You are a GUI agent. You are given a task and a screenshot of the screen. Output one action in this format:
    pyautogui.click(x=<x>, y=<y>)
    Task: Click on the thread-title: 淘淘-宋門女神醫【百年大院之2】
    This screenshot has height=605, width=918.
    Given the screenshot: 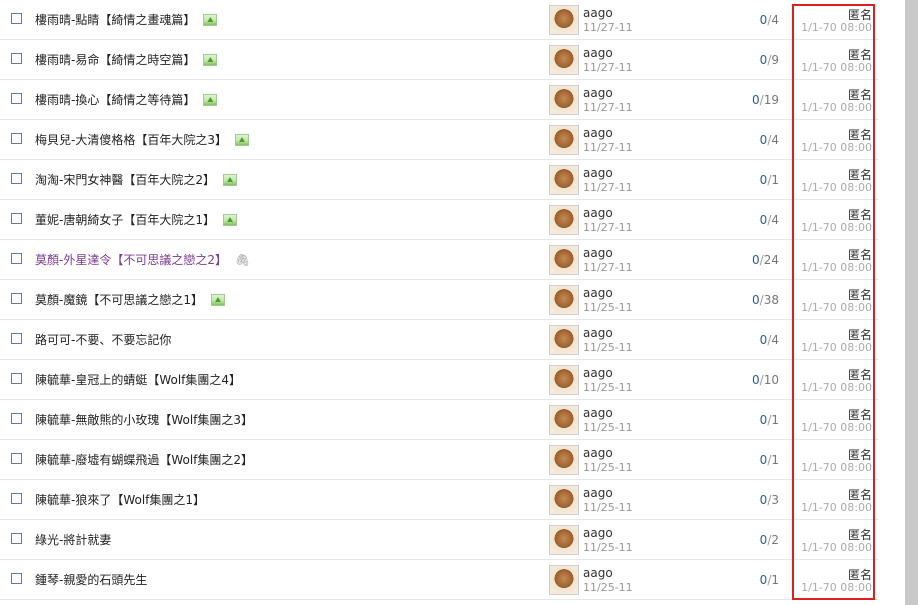 What is the action you would take?
    pyautogui.click(x=136, y=180)
    